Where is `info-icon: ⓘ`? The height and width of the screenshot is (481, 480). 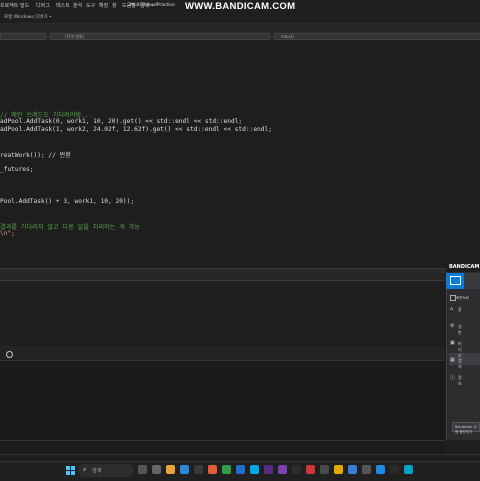 info-icon: ⓘ is located at coordinates (453, 378).